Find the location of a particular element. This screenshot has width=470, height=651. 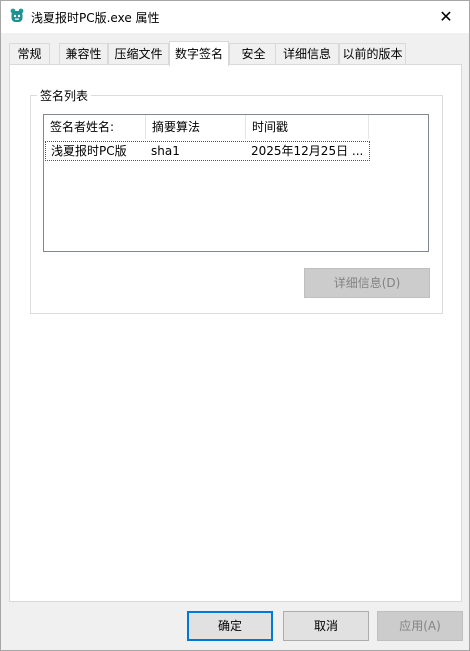

close-button: ✕ is located at coordinates (446, 16).